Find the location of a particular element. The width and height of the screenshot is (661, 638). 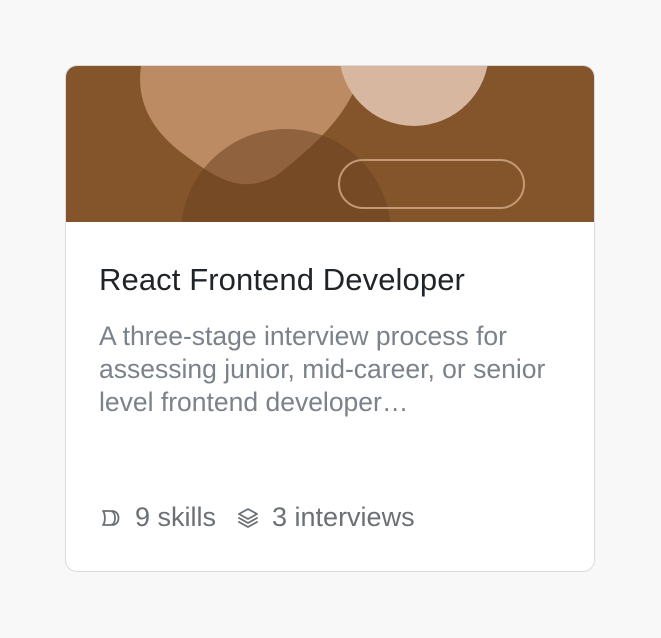

interviews-count: 3 interviews is located at coordinates (325, 517).